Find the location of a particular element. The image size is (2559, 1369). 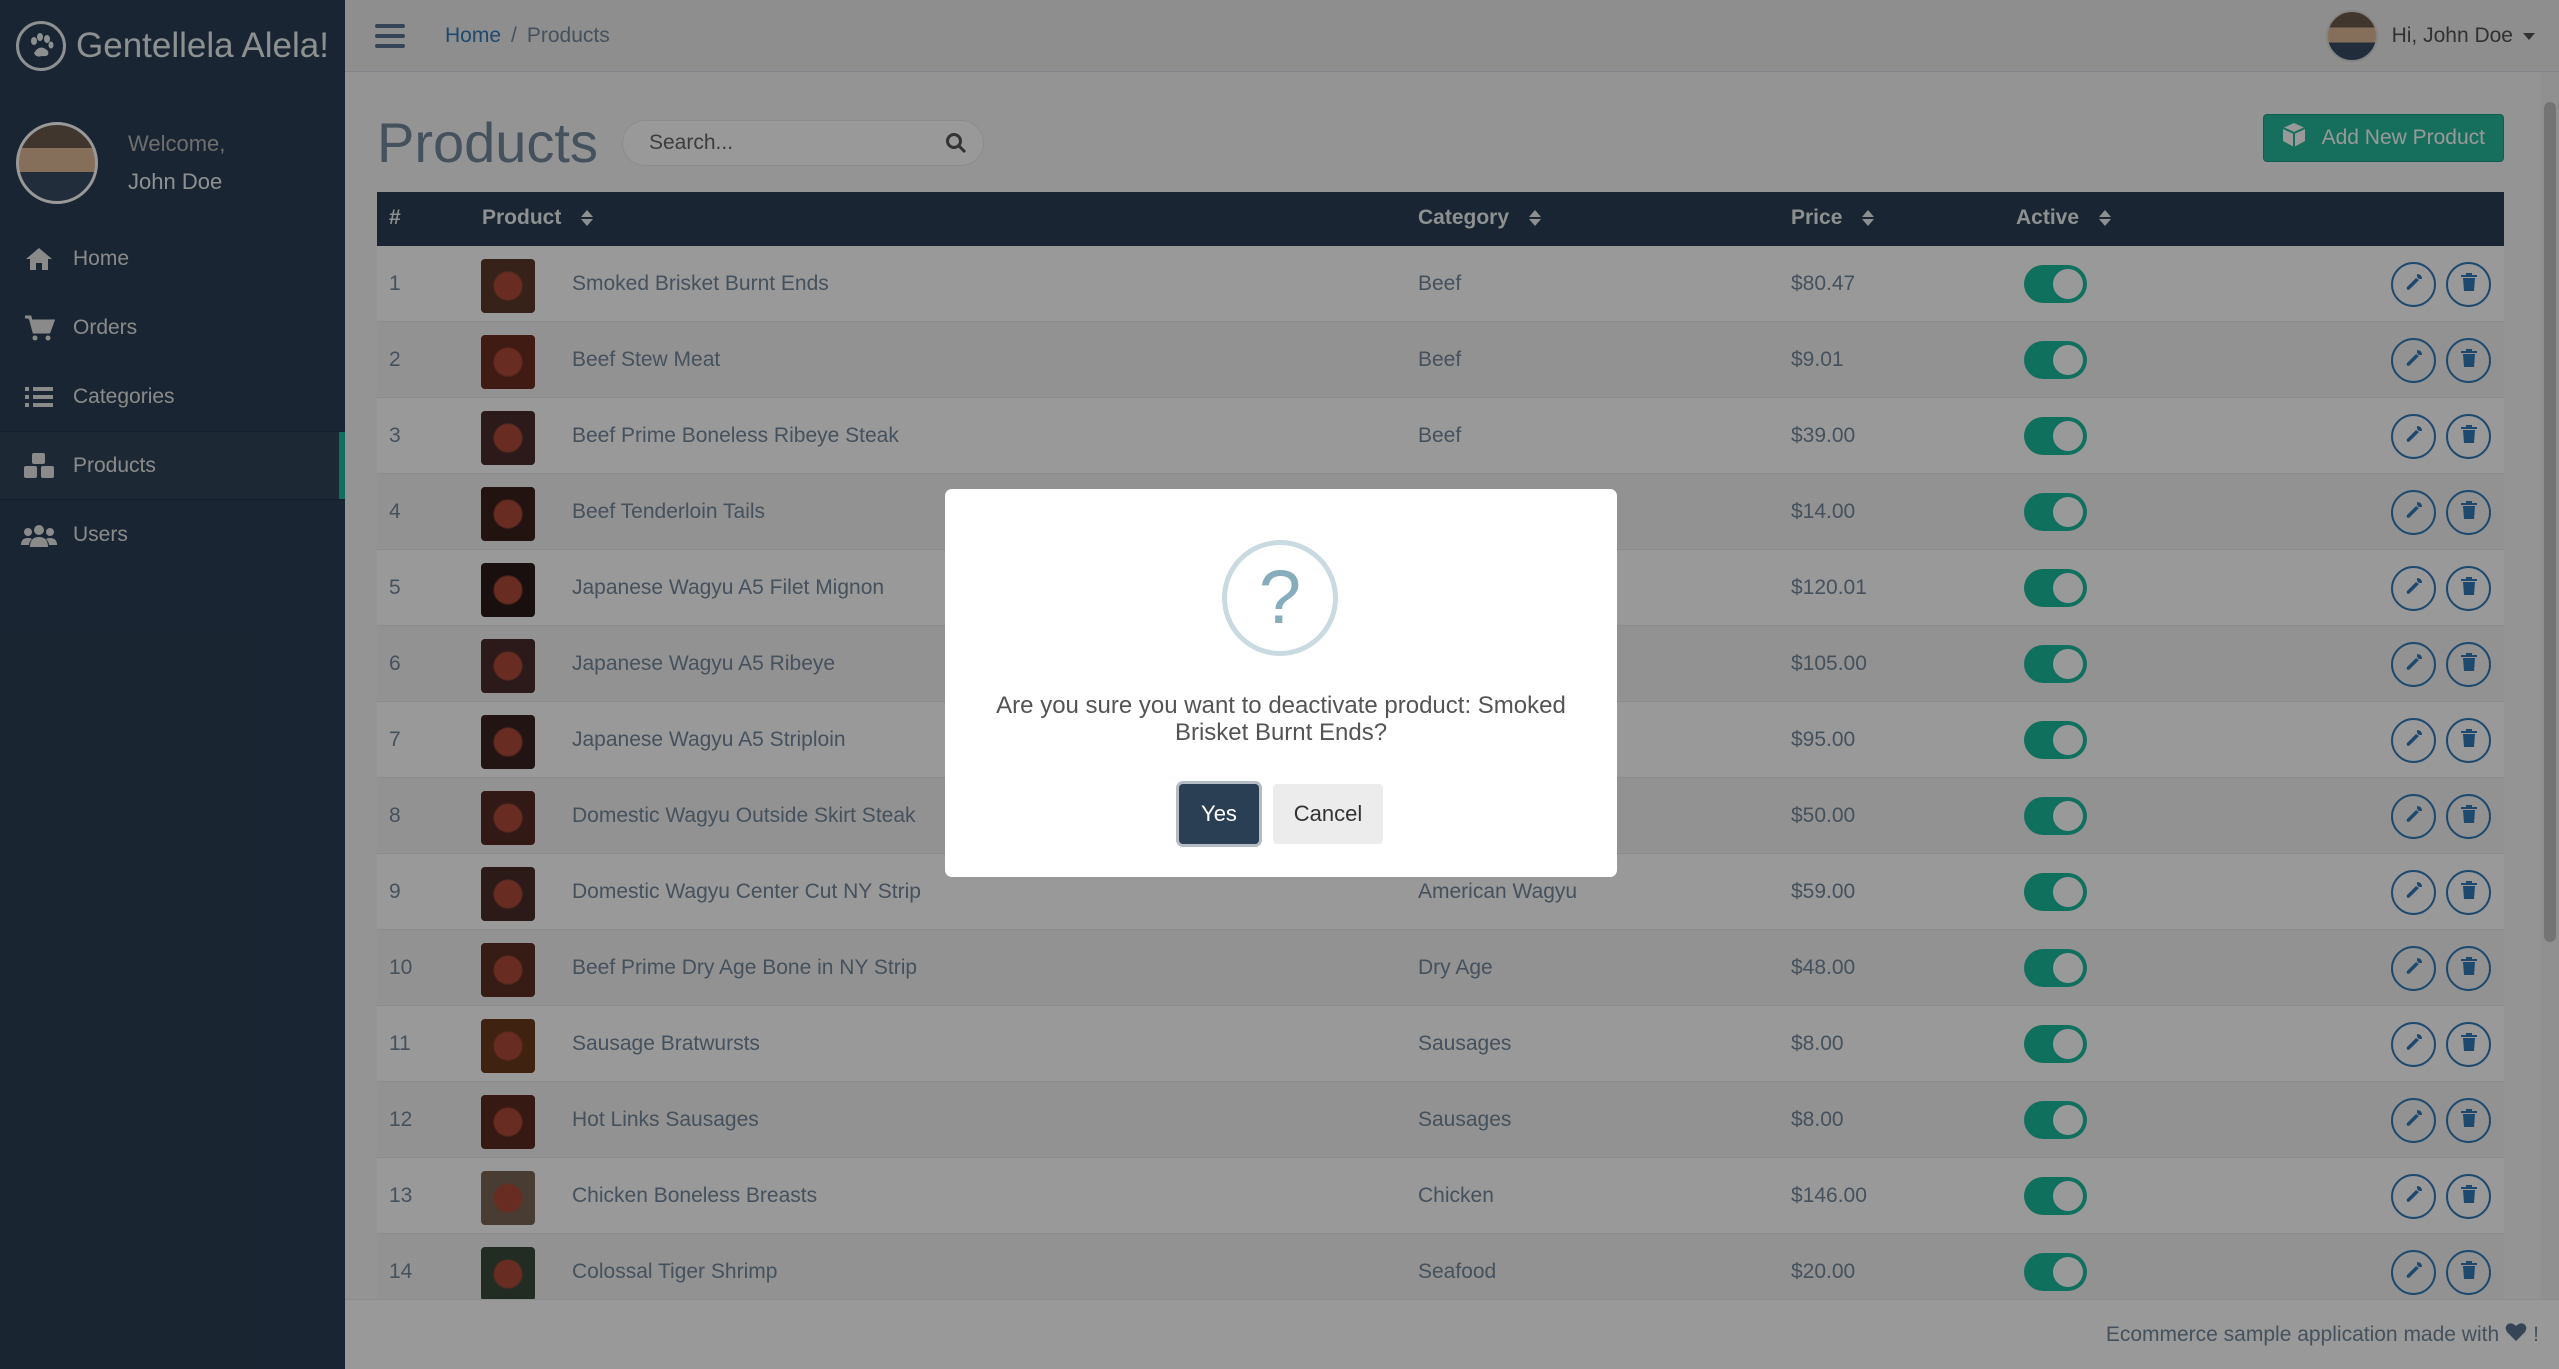

cancel-button: Cancel is located at coordinates (1328, 814).